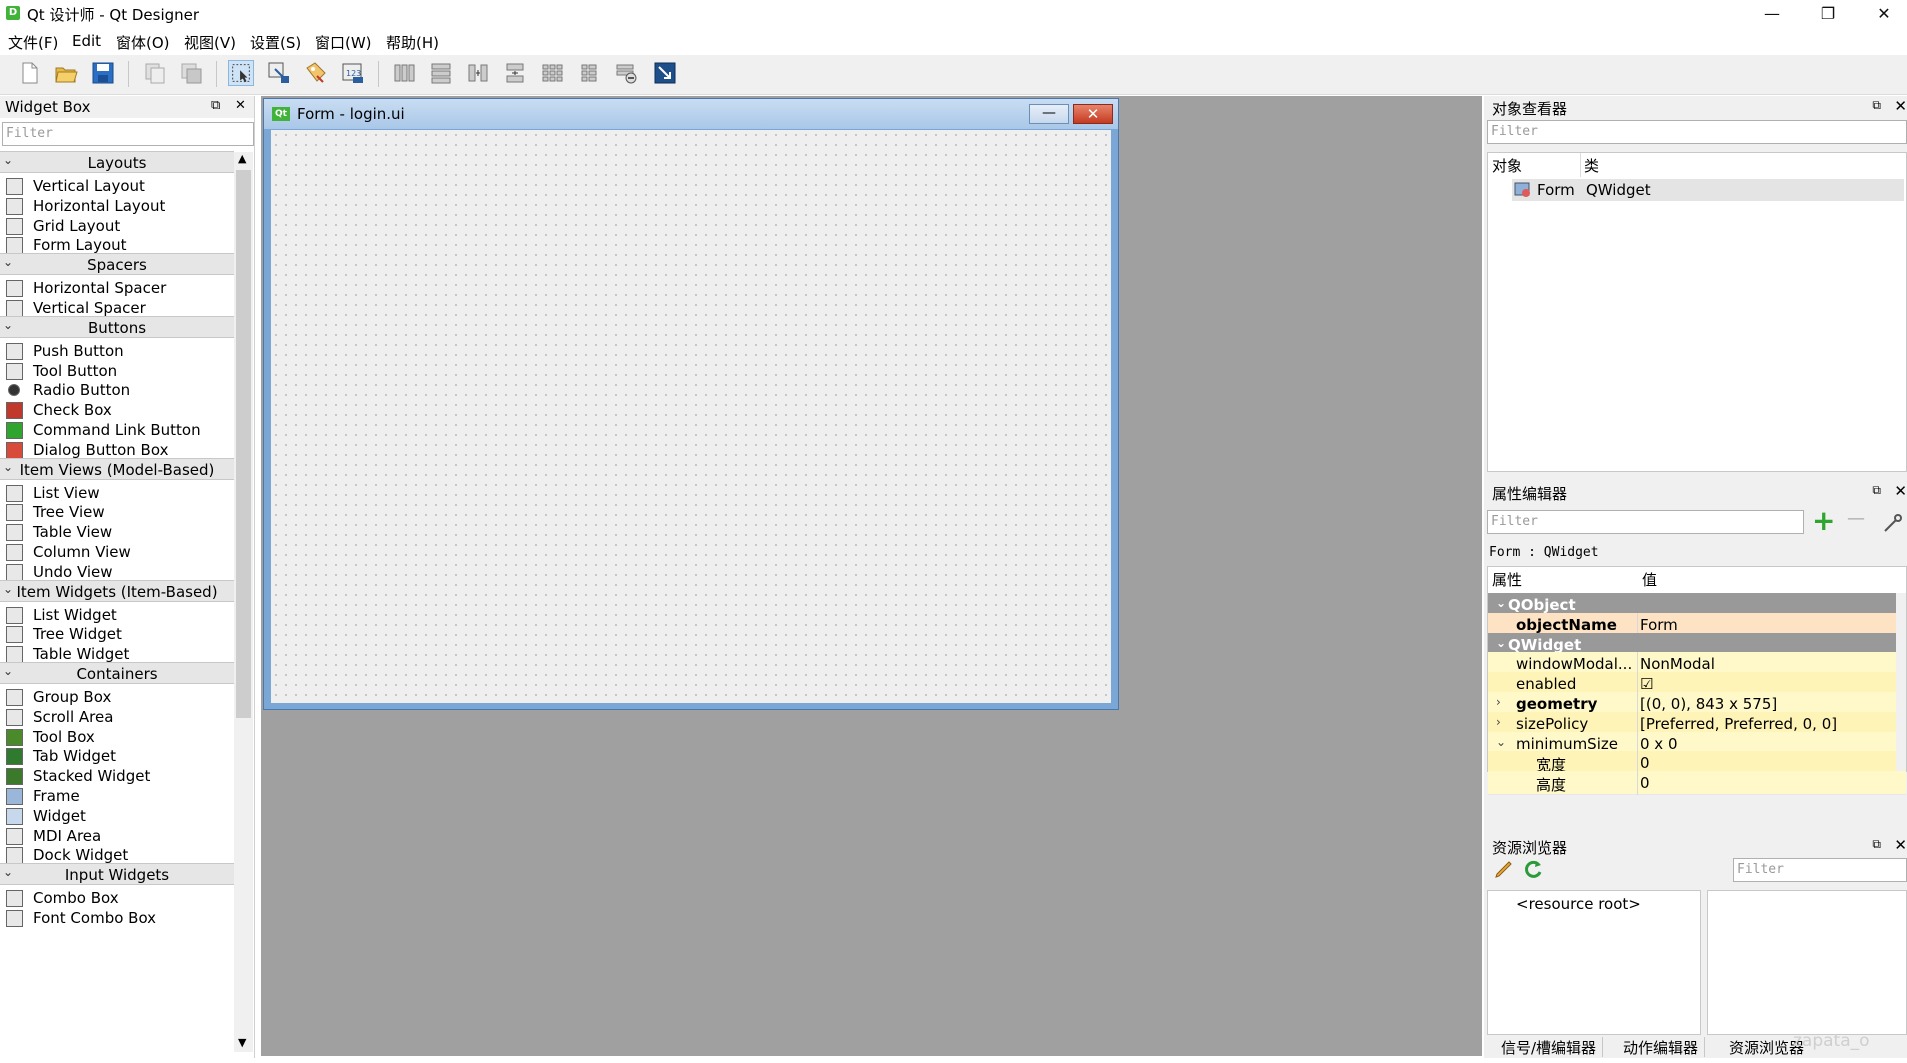 This screenshot has height=1063, width=1907. Describe the element at coordinates (143, 42) in the screenshot. I see `menu-form: 窗体(O)` at that location.